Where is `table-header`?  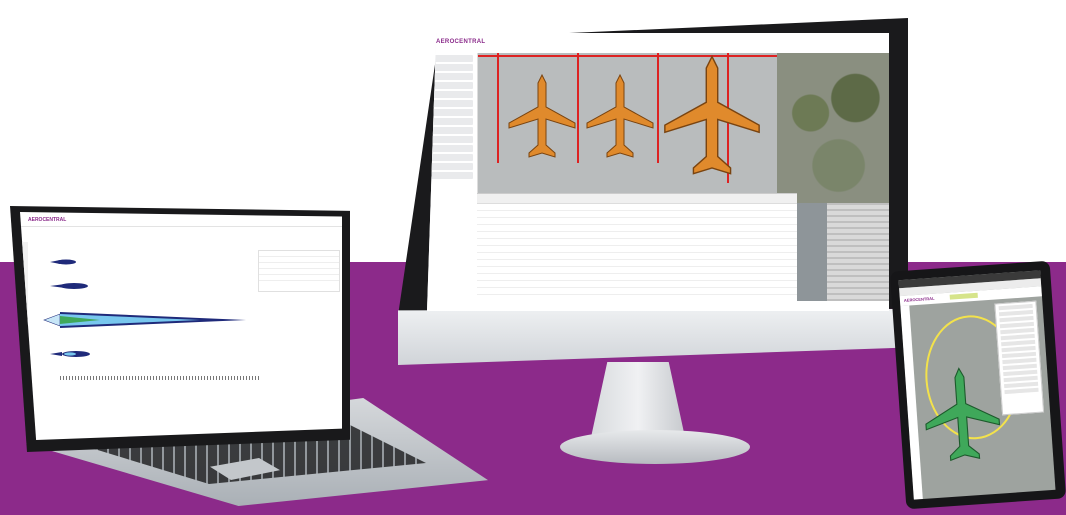 table-header is located at coordinates (637, 199).